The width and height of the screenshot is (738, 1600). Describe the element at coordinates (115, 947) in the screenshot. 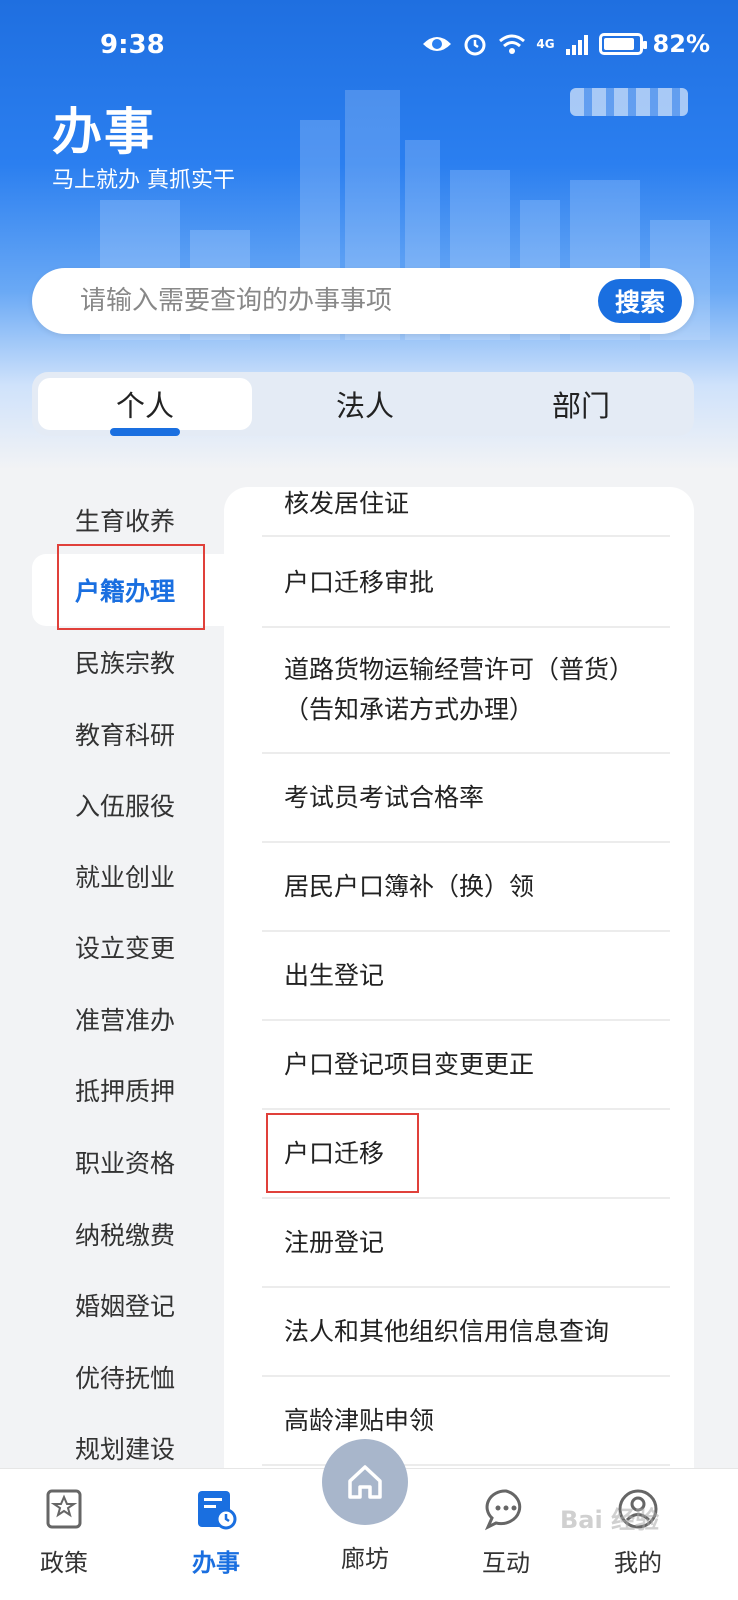

I see `category-item: 设立变更` at that location.